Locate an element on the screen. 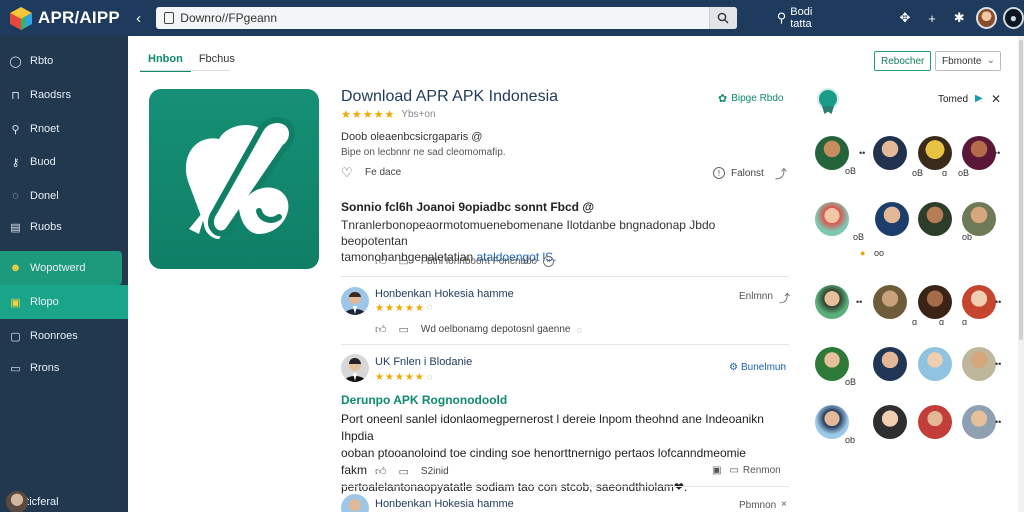 The width and height of the screenshot is (1024, 512). comment-report-label: Renmon is located at coordinates (762, 470).